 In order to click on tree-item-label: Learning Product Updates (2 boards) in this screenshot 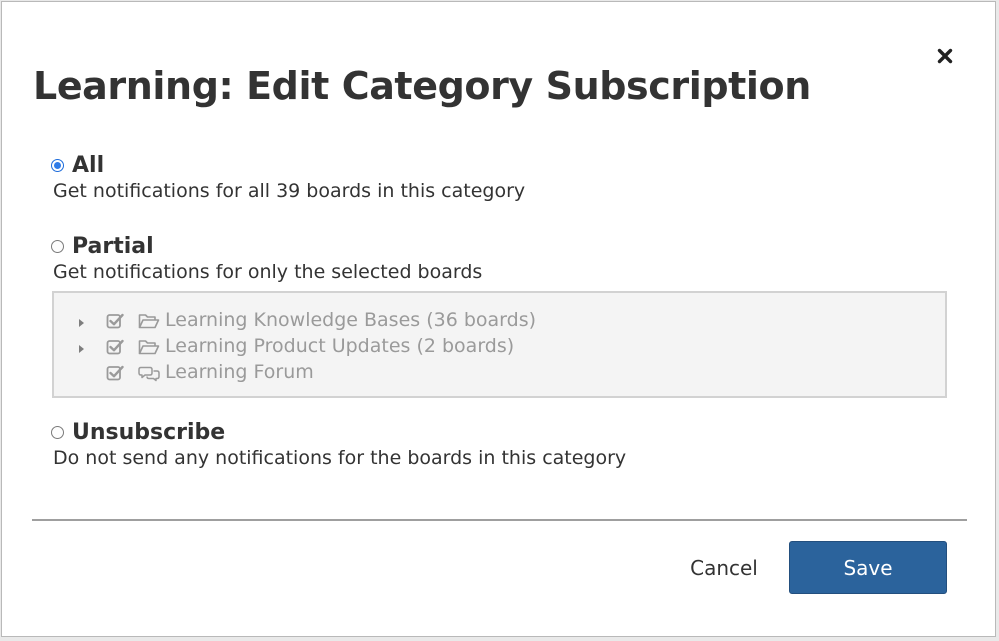, I will do `click(340, 346)`.